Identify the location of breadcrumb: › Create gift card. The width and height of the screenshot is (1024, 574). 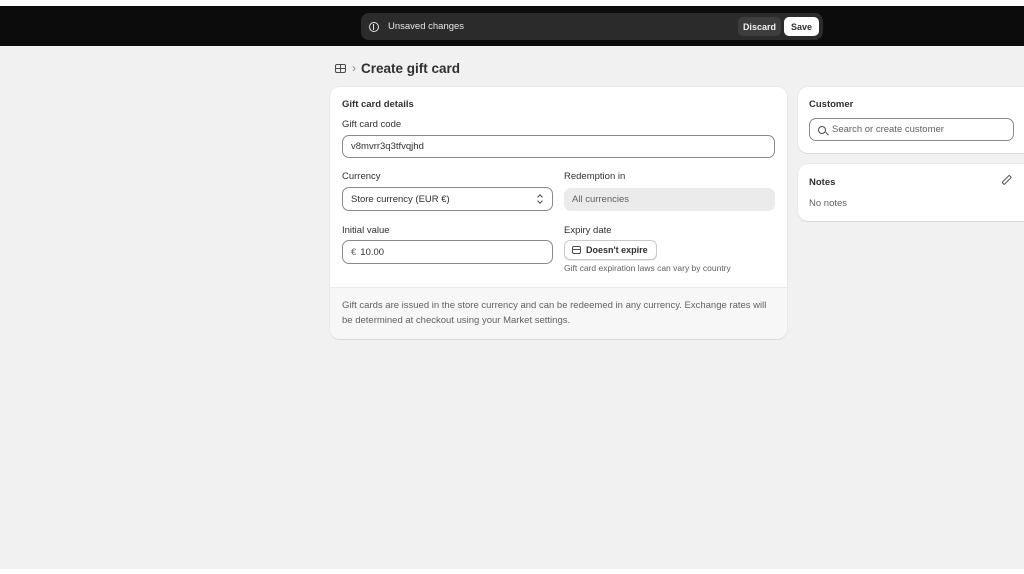
(397, 68).